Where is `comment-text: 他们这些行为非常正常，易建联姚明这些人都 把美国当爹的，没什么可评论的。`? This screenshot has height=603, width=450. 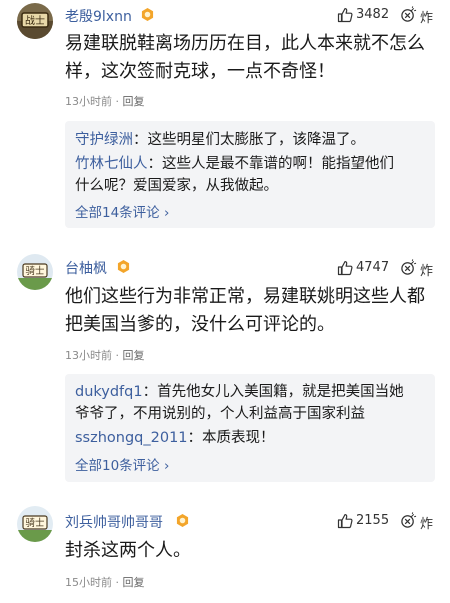 comment-text: 他们这些行为非常正常，易建联姚明这些人都 把美国当爹的，没什么可评论的。 is located at coordinates (252, 311).